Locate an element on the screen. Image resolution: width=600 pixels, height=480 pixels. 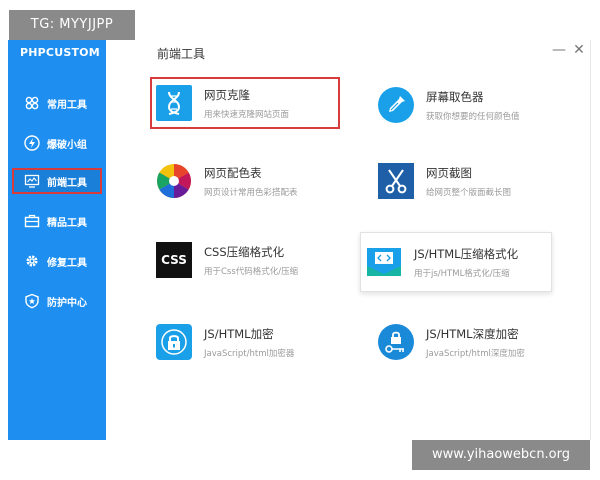
tool-name: 网页截图 is located at coordinates (449, 172).